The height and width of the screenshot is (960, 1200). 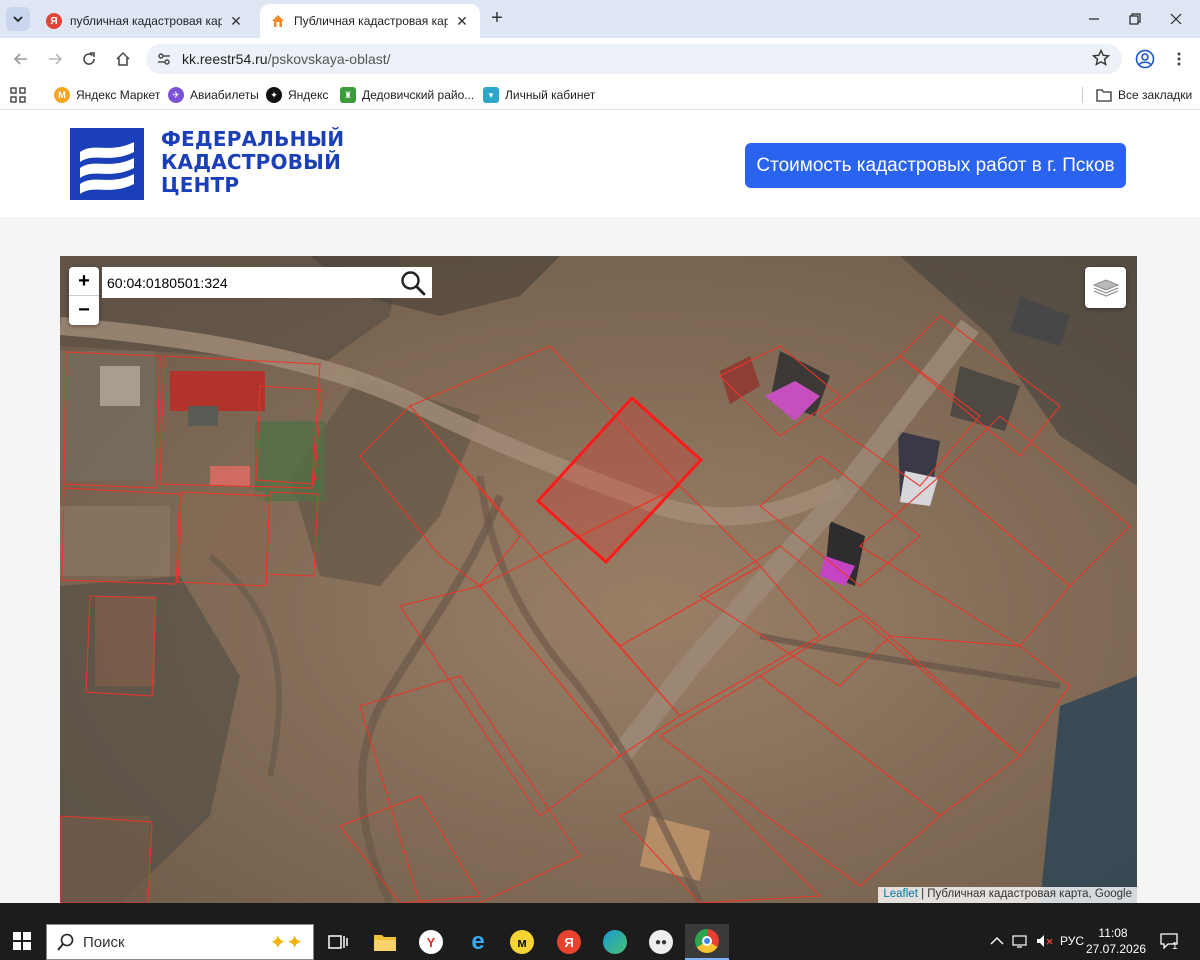 What do you see at coordinates (62, 95) in the screenshot?
I see `yandex-market-icon: М` at bounding box center [62, 95].